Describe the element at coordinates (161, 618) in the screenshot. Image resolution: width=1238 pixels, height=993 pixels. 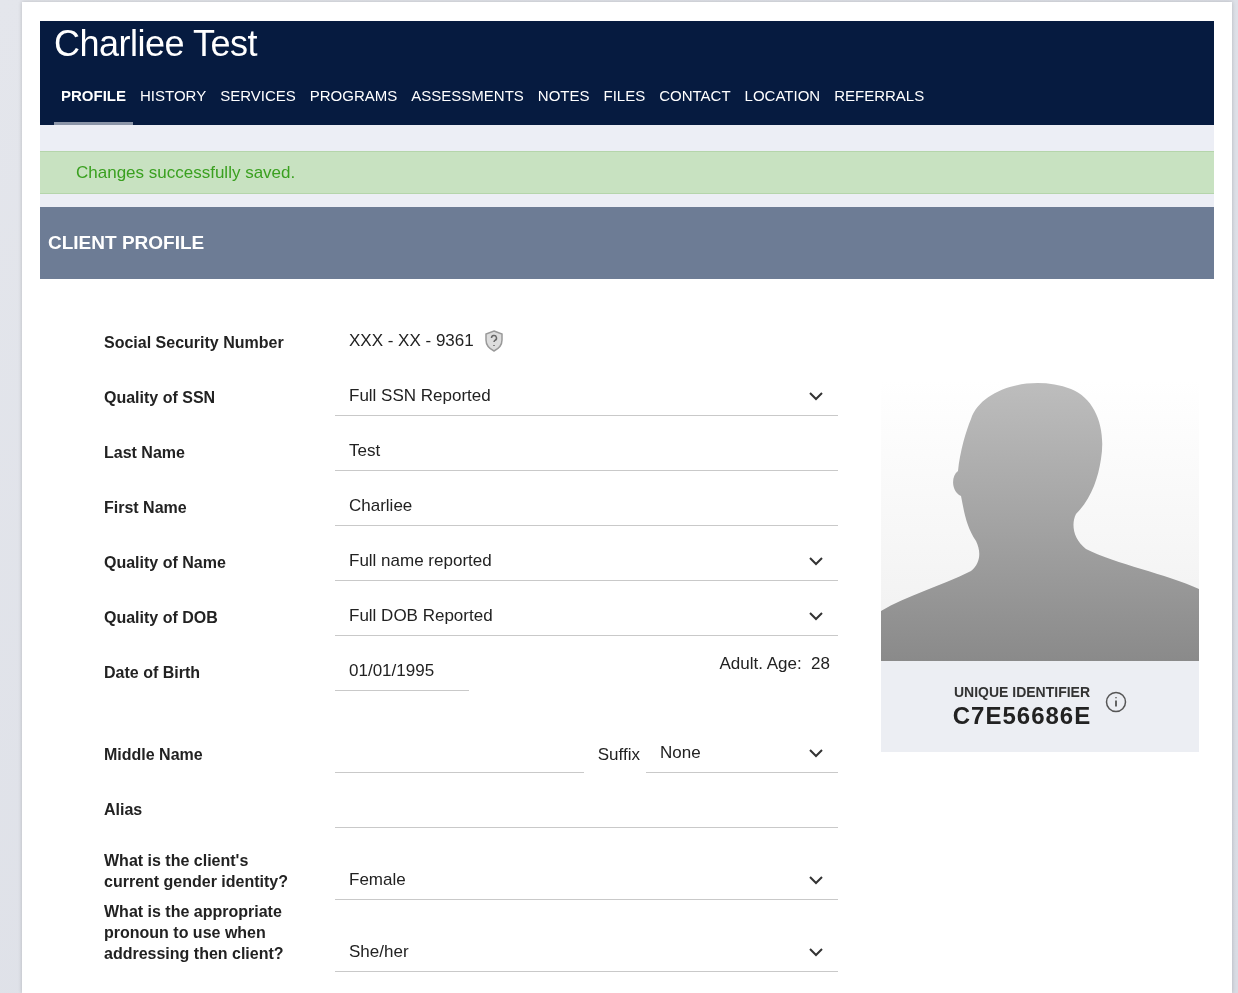
I see `field-label: Quality of DOB` at that location.